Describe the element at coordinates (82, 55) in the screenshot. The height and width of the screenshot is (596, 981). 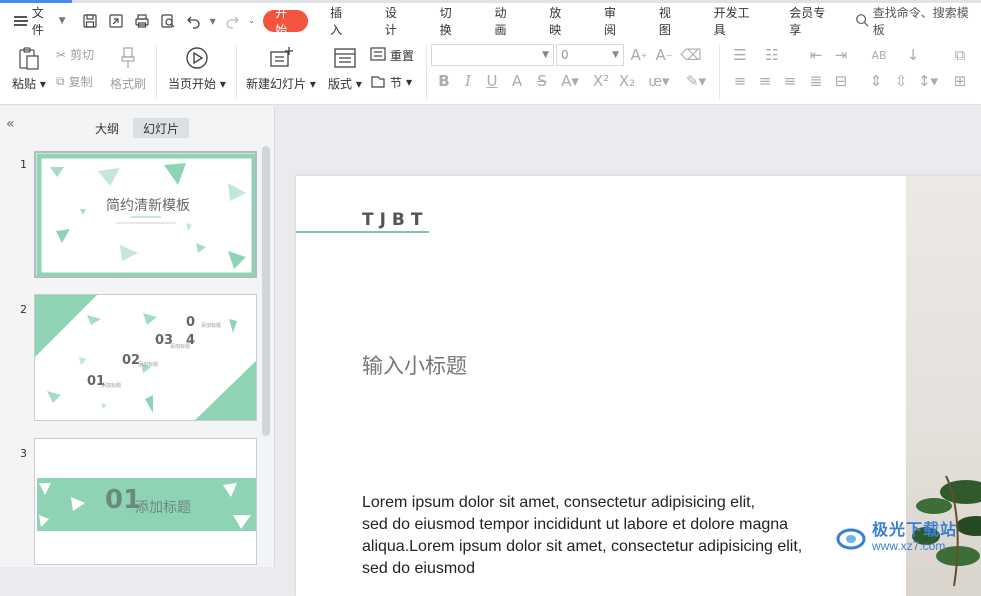
I see `cut-label: 剪切` at that location.